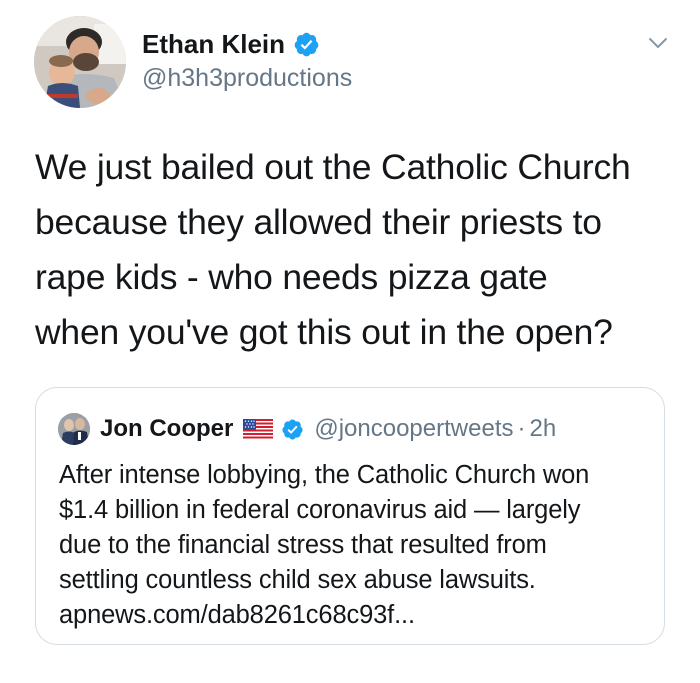  Describe the element at coordinates (247, 78) in the screenshot. I see `author-handle: @h3h3productions` at that location.